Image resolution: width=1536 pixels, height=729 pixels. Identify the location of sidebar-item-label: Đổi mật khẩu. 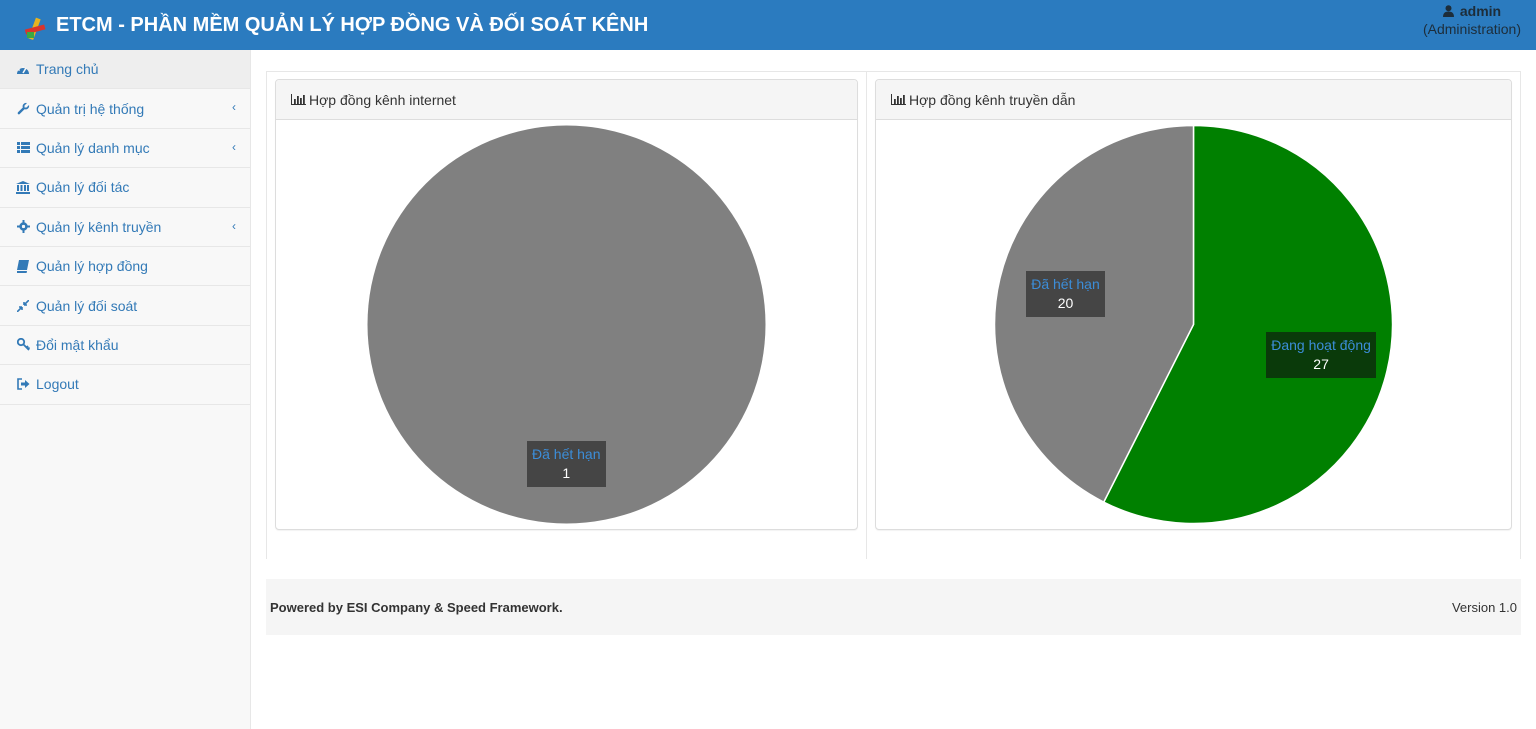
(77, 344).